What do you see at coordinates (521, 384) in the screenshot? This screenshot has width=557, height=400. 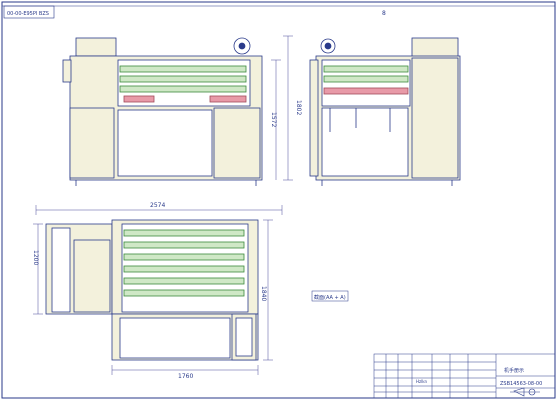 I see `title-block-drawing-number: ZSB14563-08-00` at bounding box center [521, 384].